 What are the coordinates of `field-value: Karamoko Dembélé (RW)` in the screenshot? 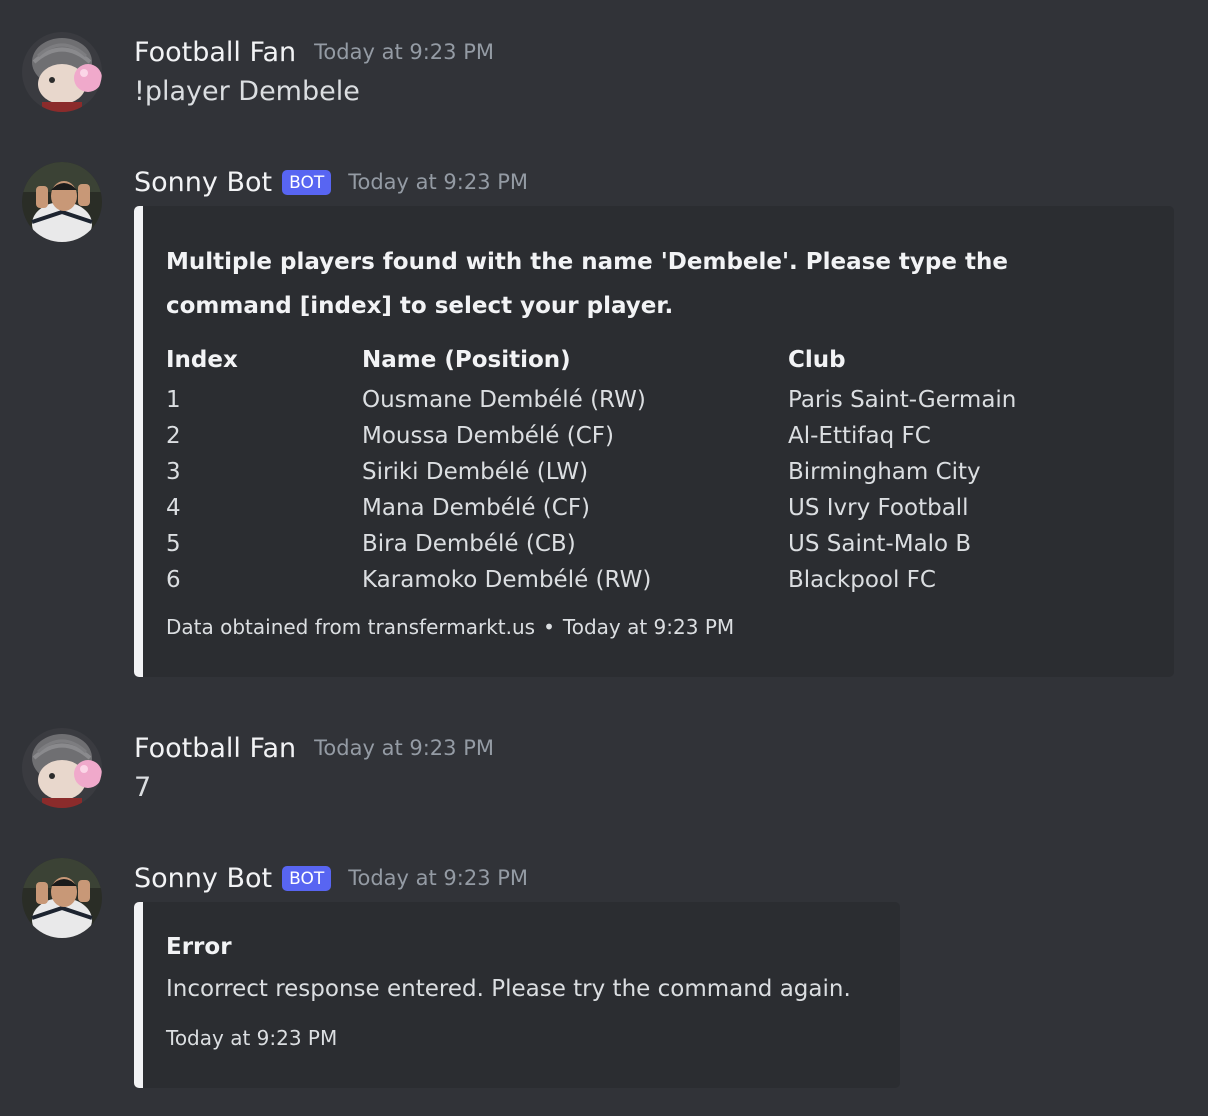 It's located at (507, 580).